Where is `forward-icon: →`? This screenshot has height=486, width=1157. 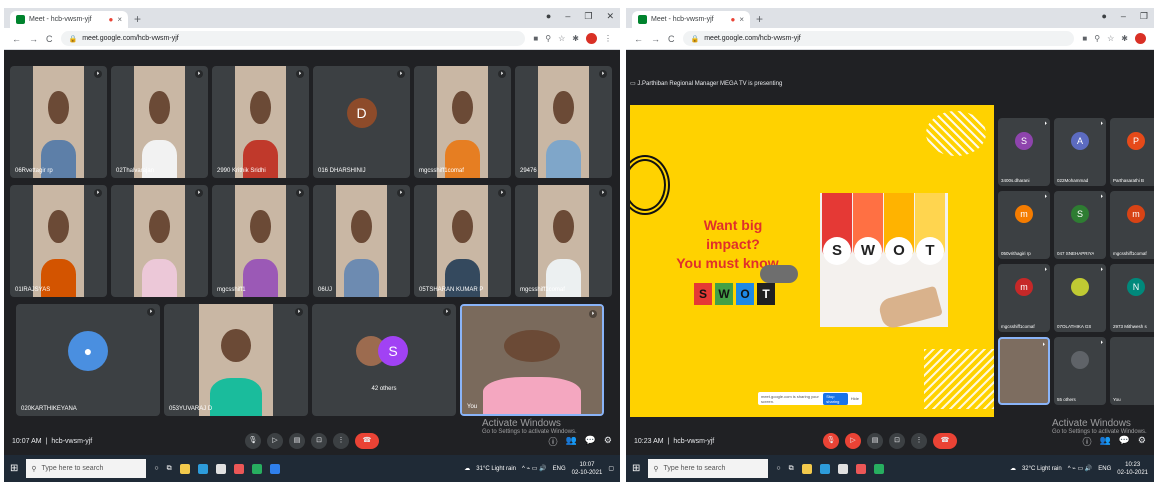
forward-icon: → is located at coordinates (655, 39).